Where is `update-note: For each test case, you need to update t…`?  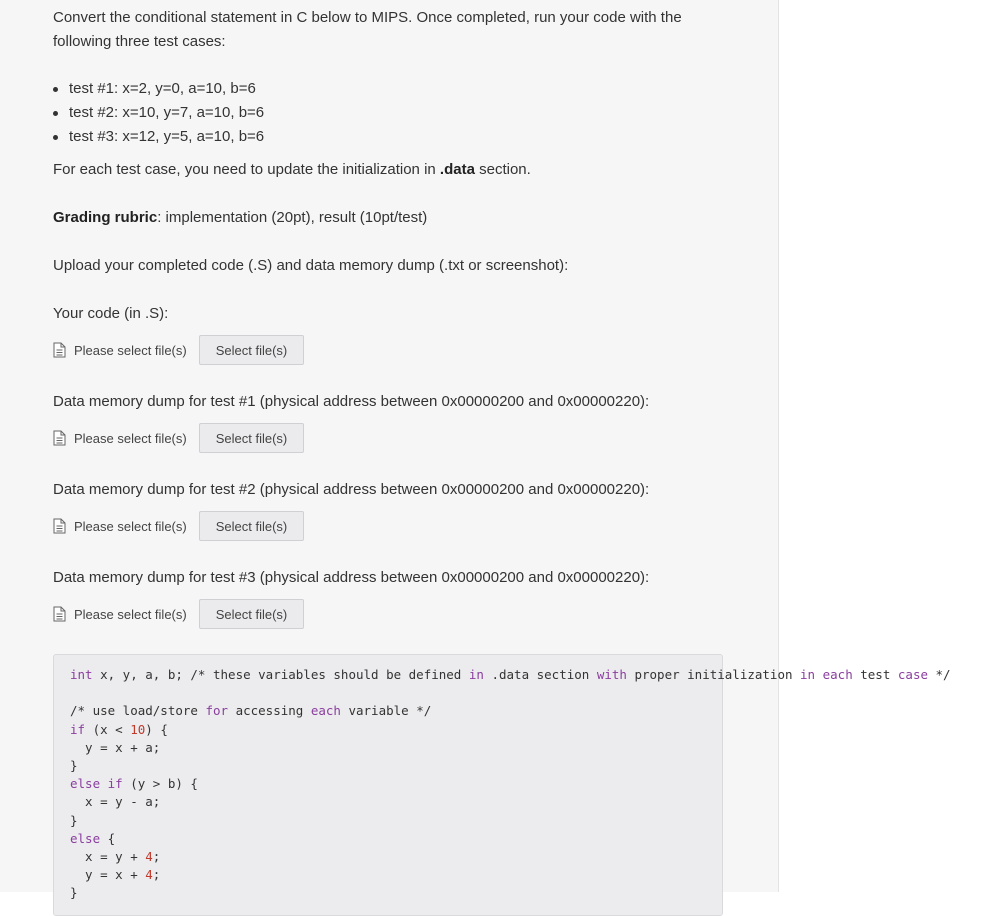
update-note: For each test case, you need to update t… is located at coordinates (292, 169).